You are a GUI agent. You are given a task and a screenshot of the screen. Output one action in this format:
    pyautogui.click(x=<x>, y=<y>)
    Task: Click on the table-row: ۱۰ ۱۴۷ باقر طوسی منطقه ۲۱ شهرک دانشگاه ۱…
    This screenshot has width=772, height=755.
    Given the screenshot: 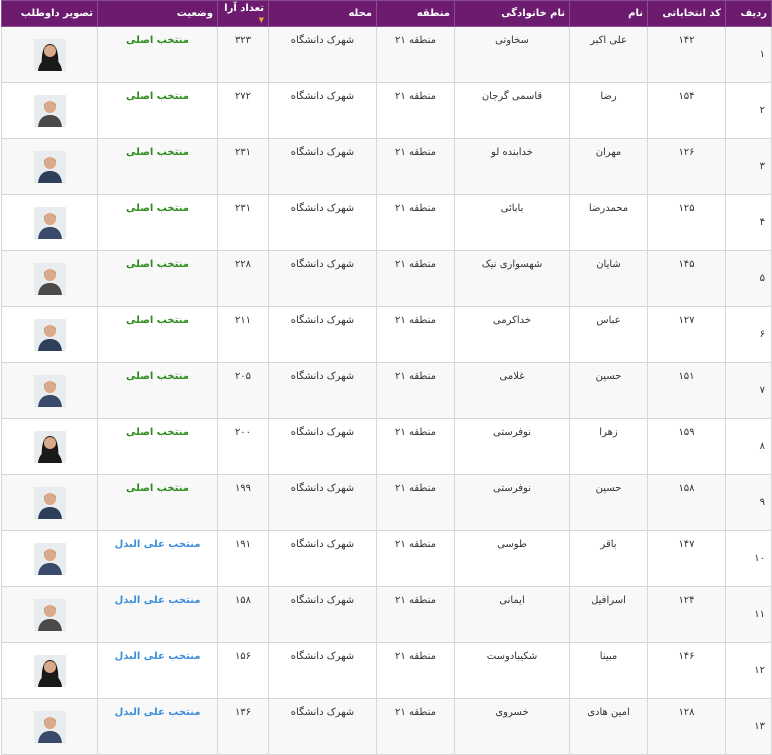 What is the action you would take?
    pyautogui.click(x=386, y=558)
    